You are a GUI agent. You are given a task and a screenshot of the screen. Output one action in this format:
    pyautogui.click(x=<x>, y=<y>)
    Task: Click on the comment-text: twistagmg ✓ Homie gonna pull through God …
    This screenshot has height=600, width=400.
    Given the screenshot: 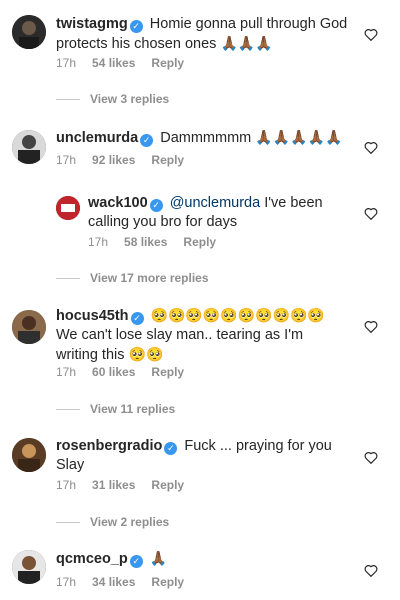 What is the action you would take?
    pyautogui.click(x=202, y=34)
    